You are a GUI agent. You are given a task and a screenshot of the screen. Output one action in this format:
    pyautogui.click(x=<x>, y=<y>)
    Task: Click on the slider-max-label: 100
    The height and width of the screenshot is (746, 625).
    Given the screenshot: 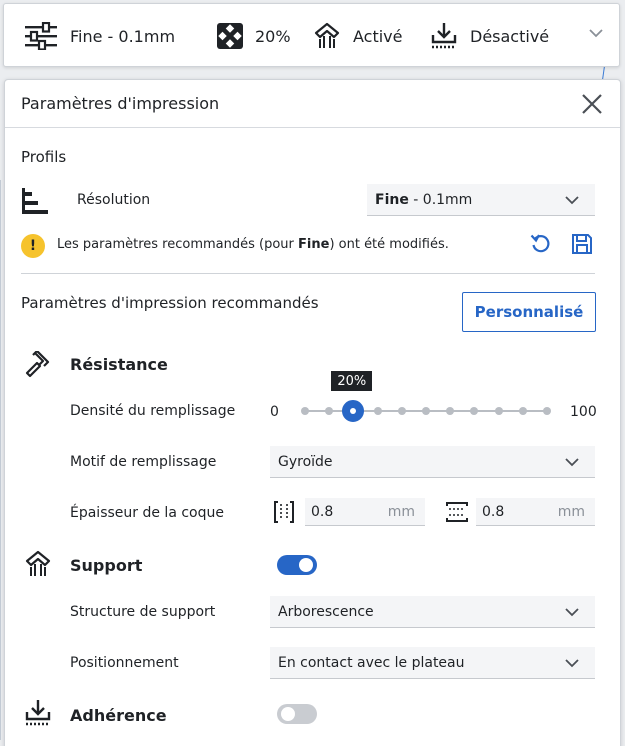 What is the action you would take?
    pyautogui.click(x=583, y=412)
    